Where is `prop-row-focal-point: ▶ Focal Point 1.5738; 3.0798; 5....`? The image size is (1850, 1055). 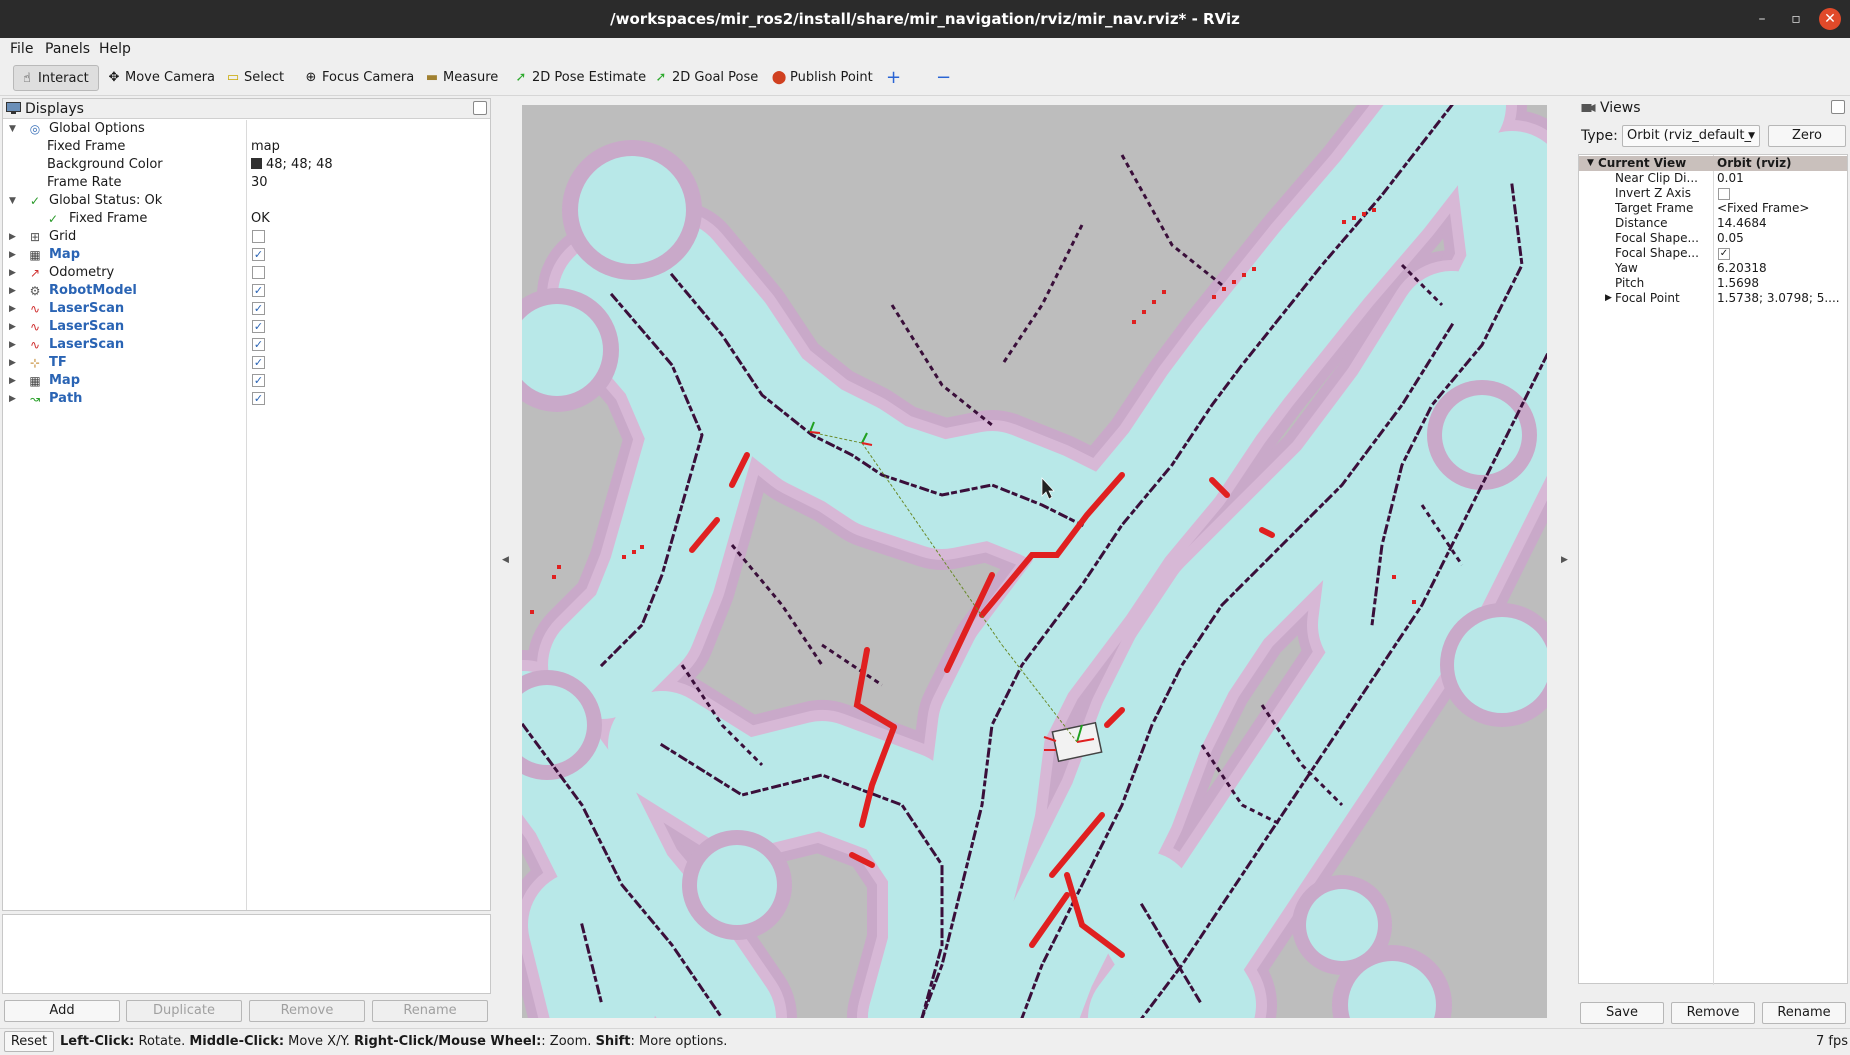
prop-row-focal-point: ▶ Focal Point 1.5738; 3.0798; 5.... is located at coordinates (1713, 298).